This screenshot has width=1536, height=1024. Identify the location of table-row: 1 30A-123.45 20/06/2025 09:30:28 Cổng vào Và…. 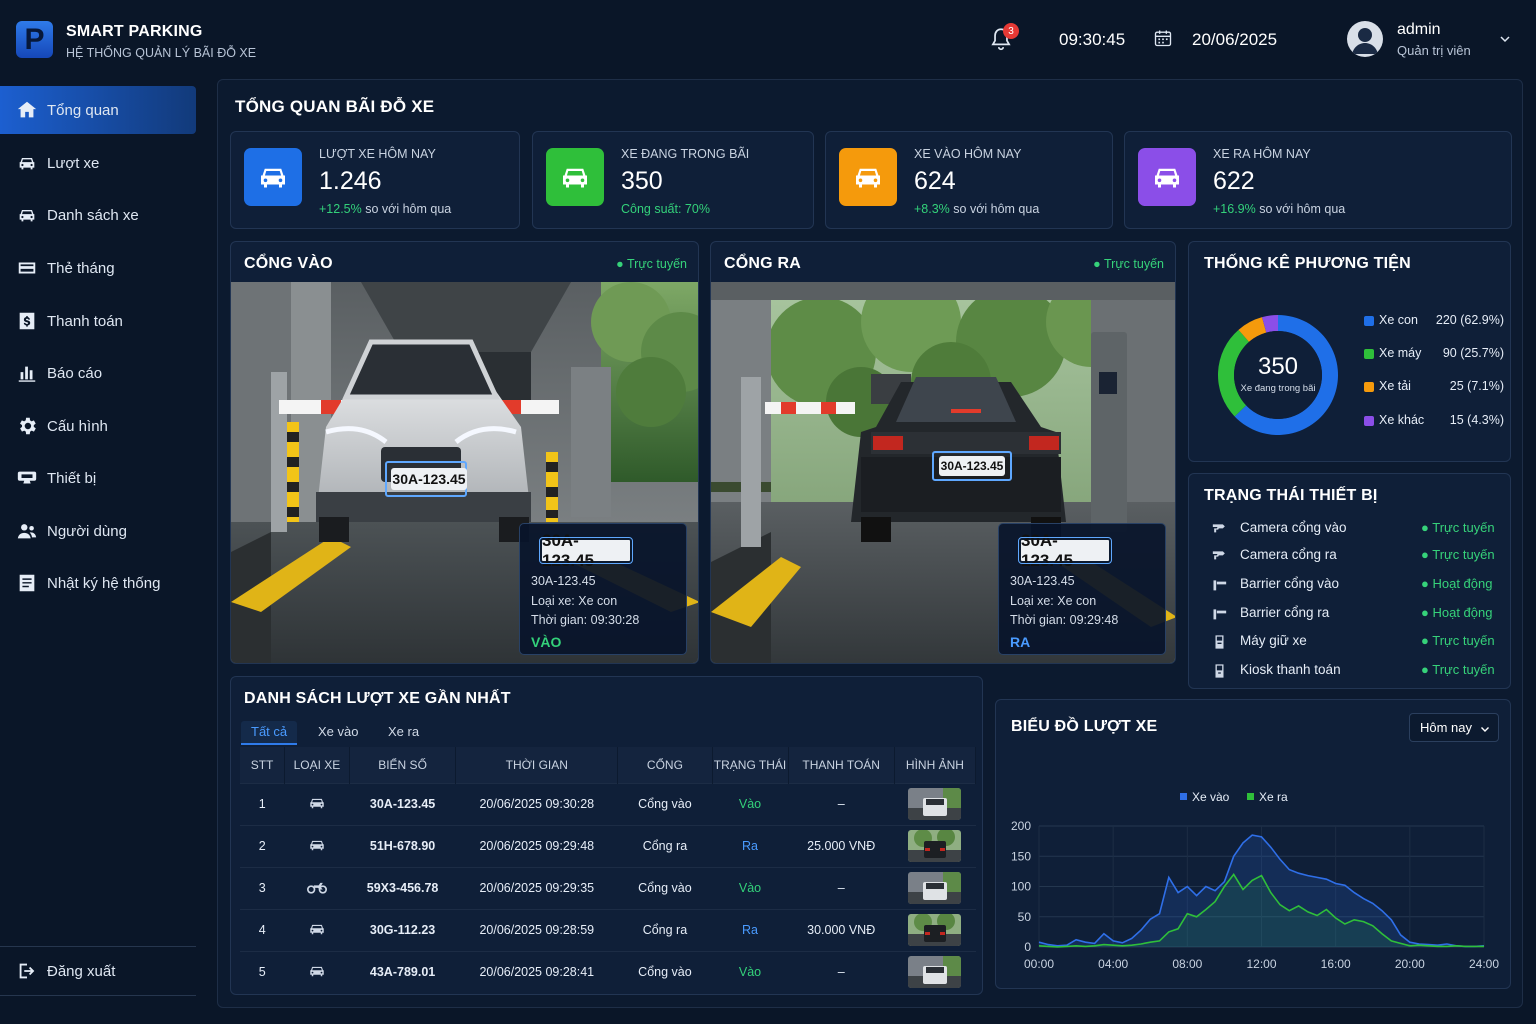
(608, 803).